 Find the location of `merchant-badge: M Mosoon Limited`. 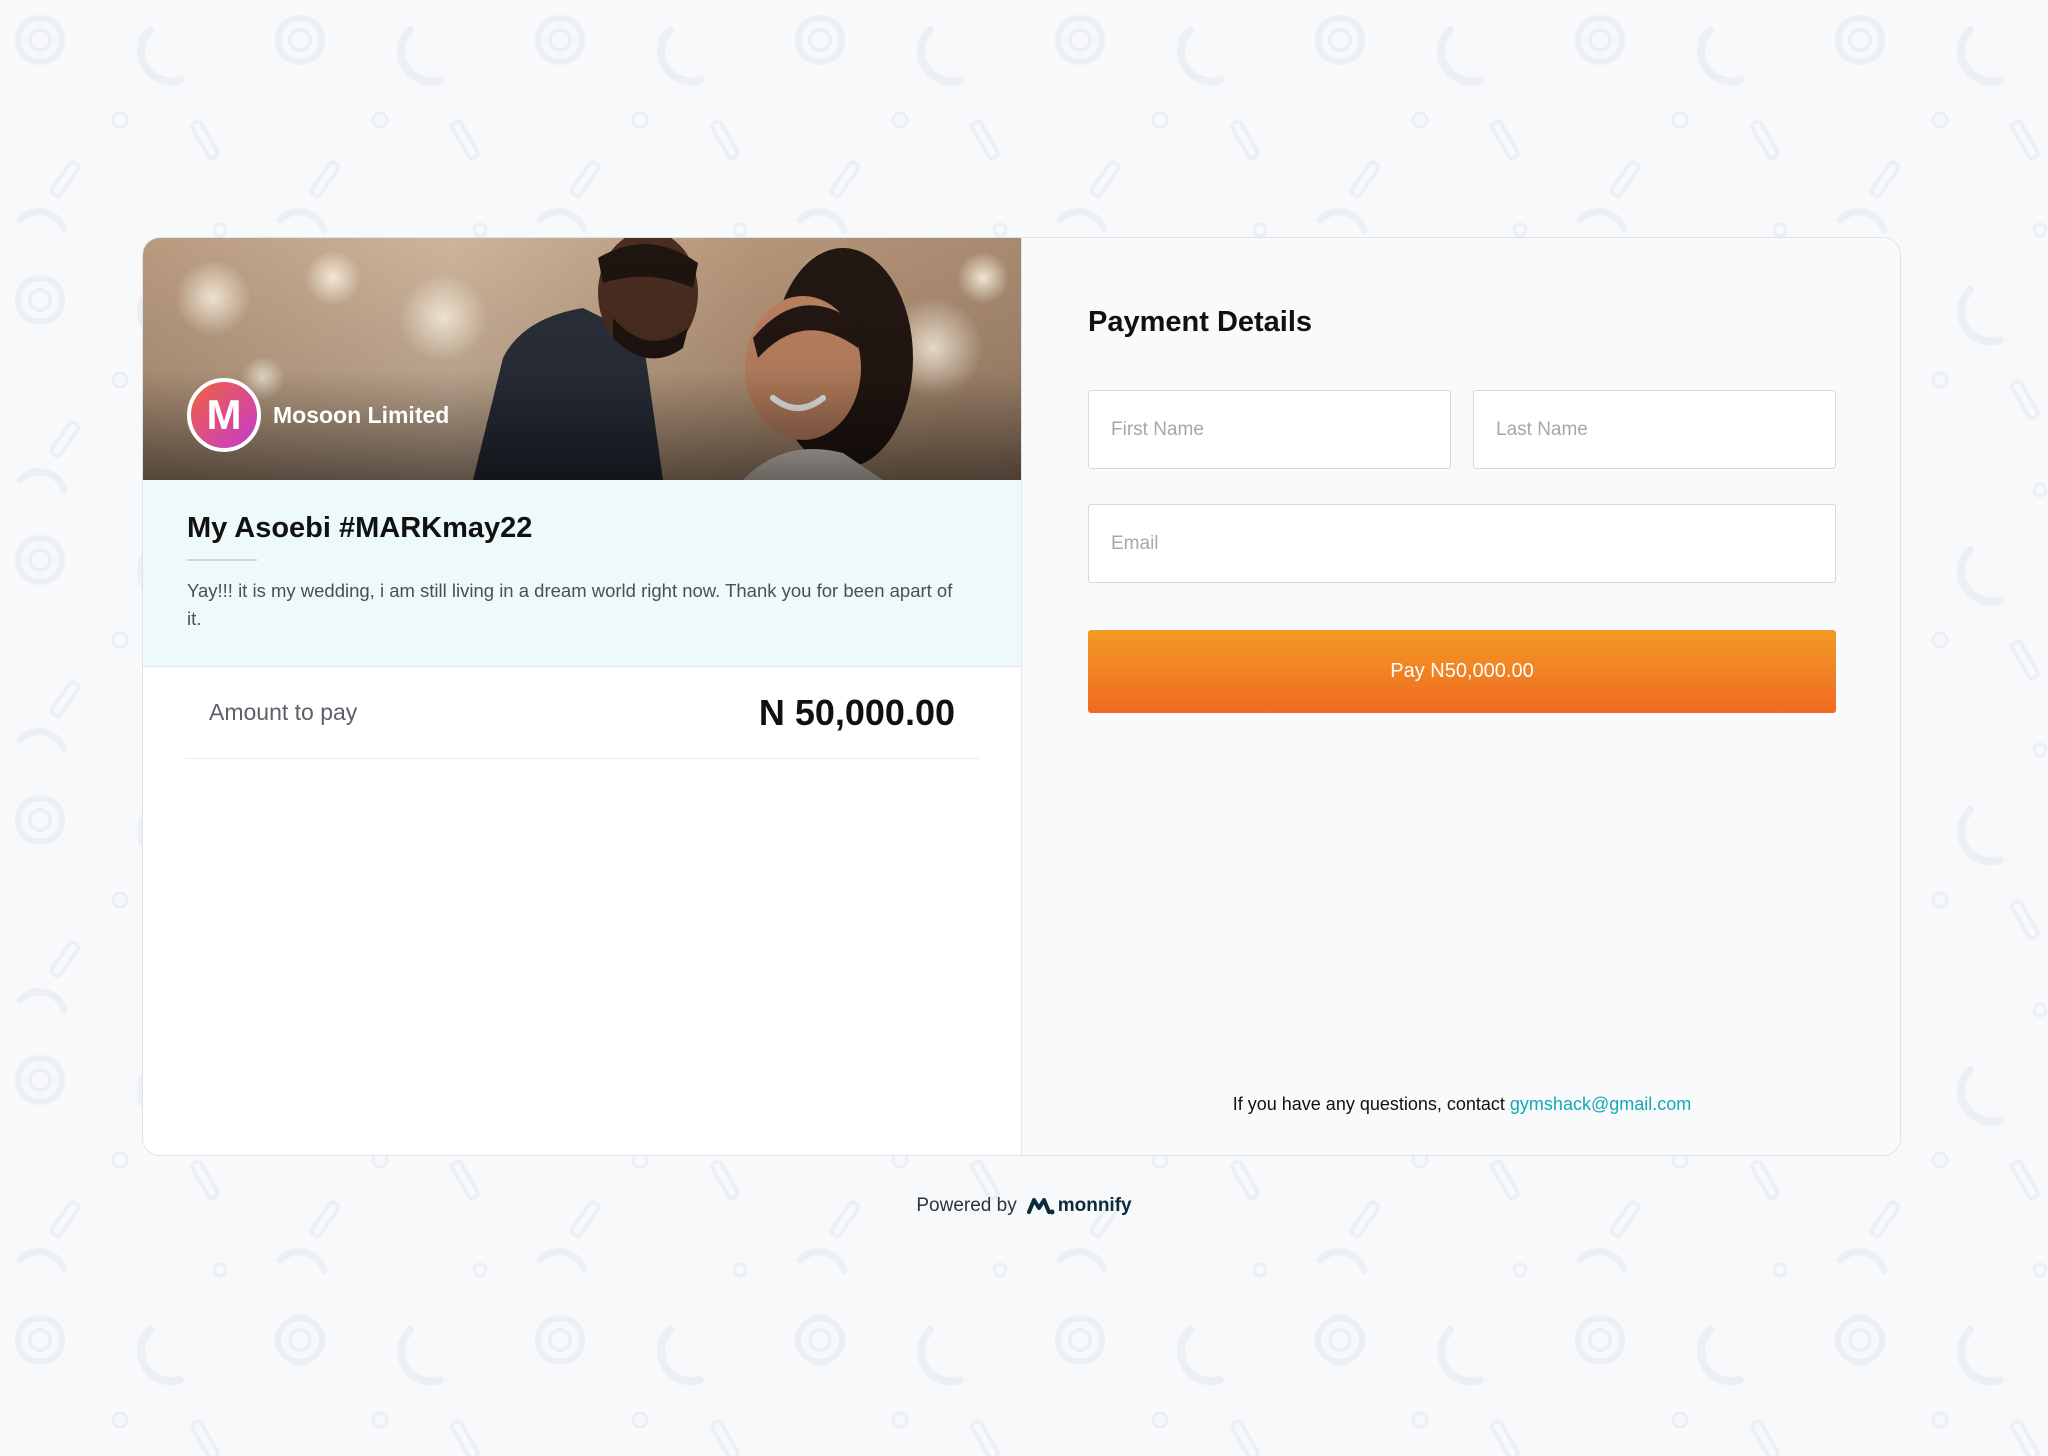

merchant-badge: M Mosoon Limited is located at coordinates (318, 415).